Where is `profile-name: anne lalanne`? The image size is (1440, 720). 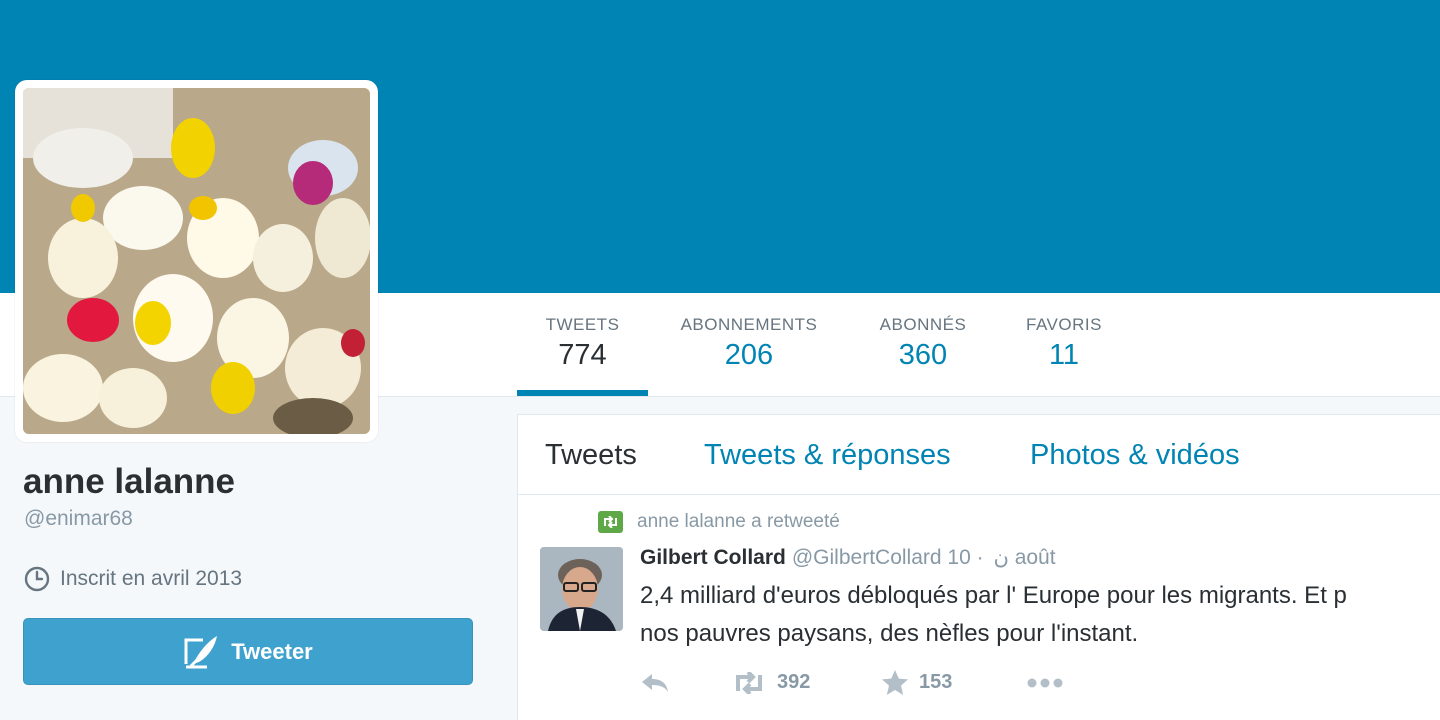
profile-name: anne lalanne is located at coordinates (129, 482).